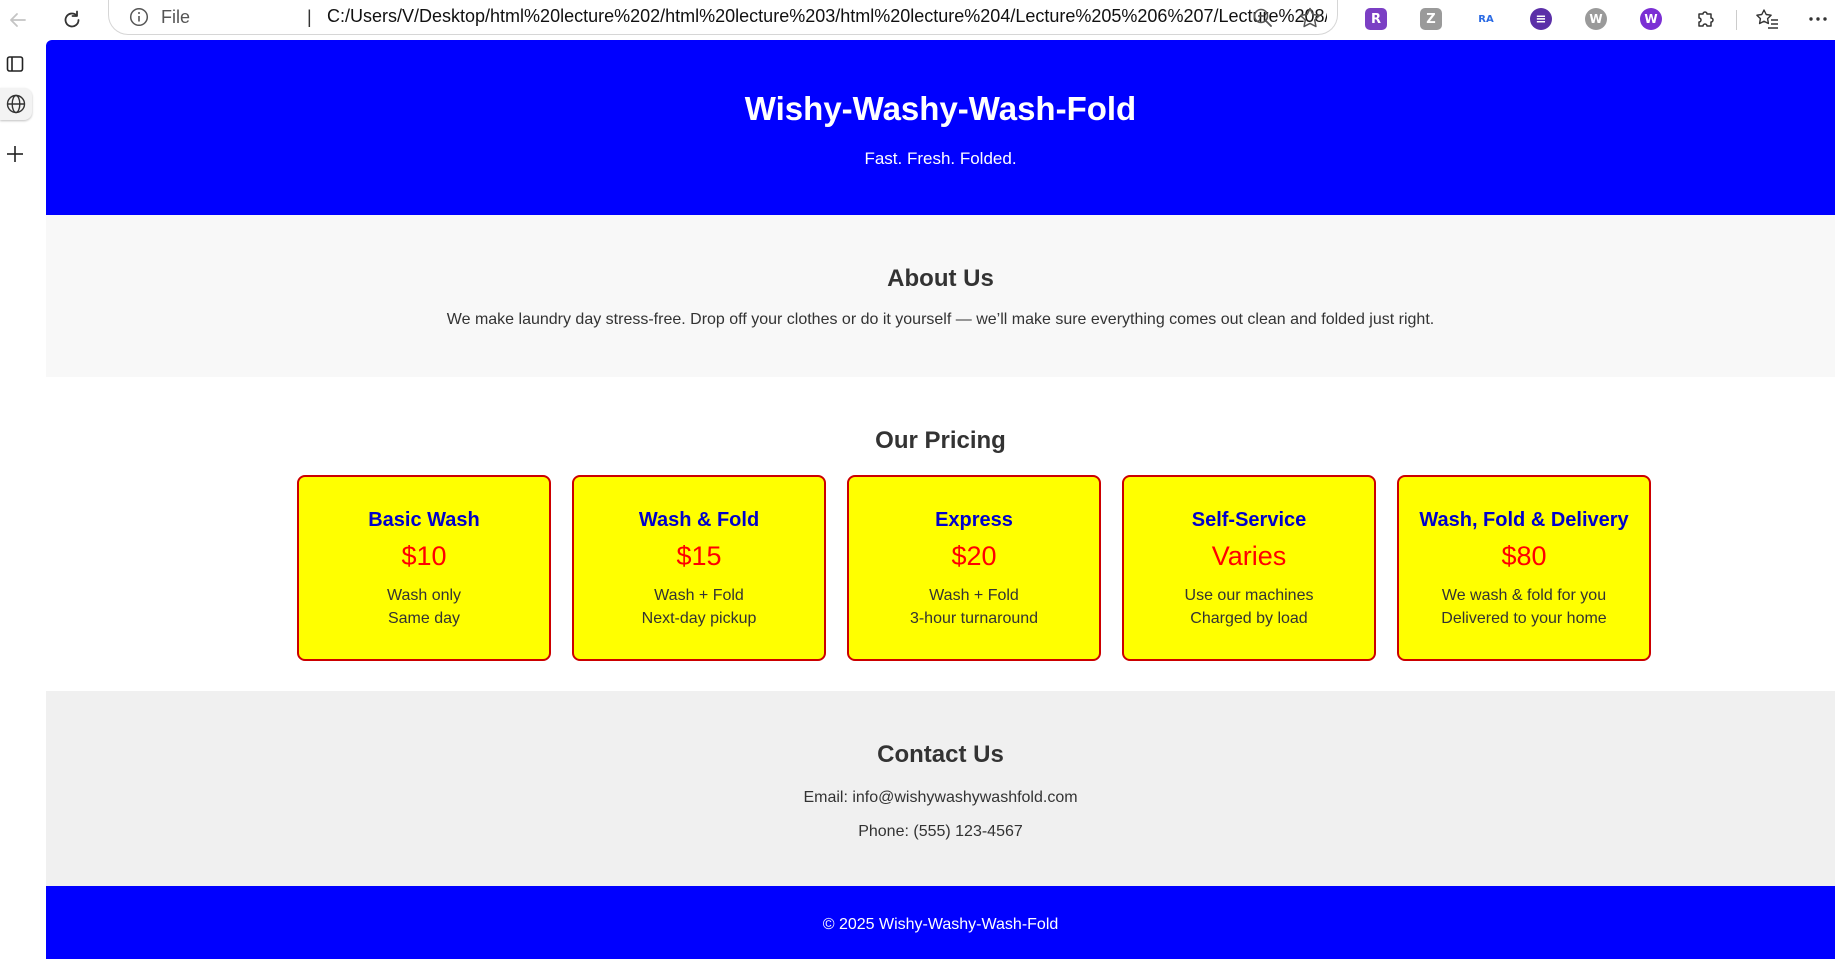 The image size is (1835, 959). Describe the element at coordinates (1736, 20) in the screenshot. I see `toolbar-divider` at that location.